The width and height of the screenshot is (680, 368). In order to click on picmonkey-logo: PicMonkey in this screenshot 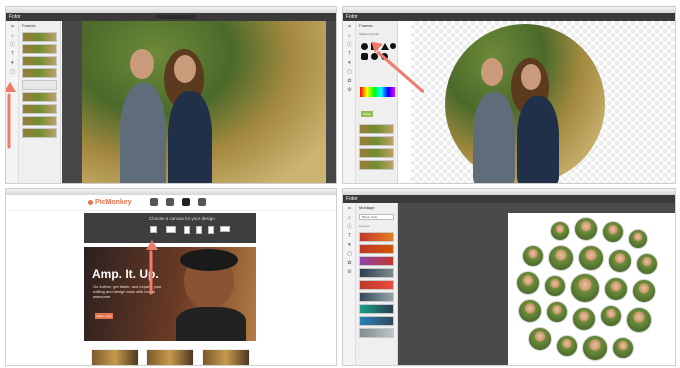, I will do `click(110, 202)`.